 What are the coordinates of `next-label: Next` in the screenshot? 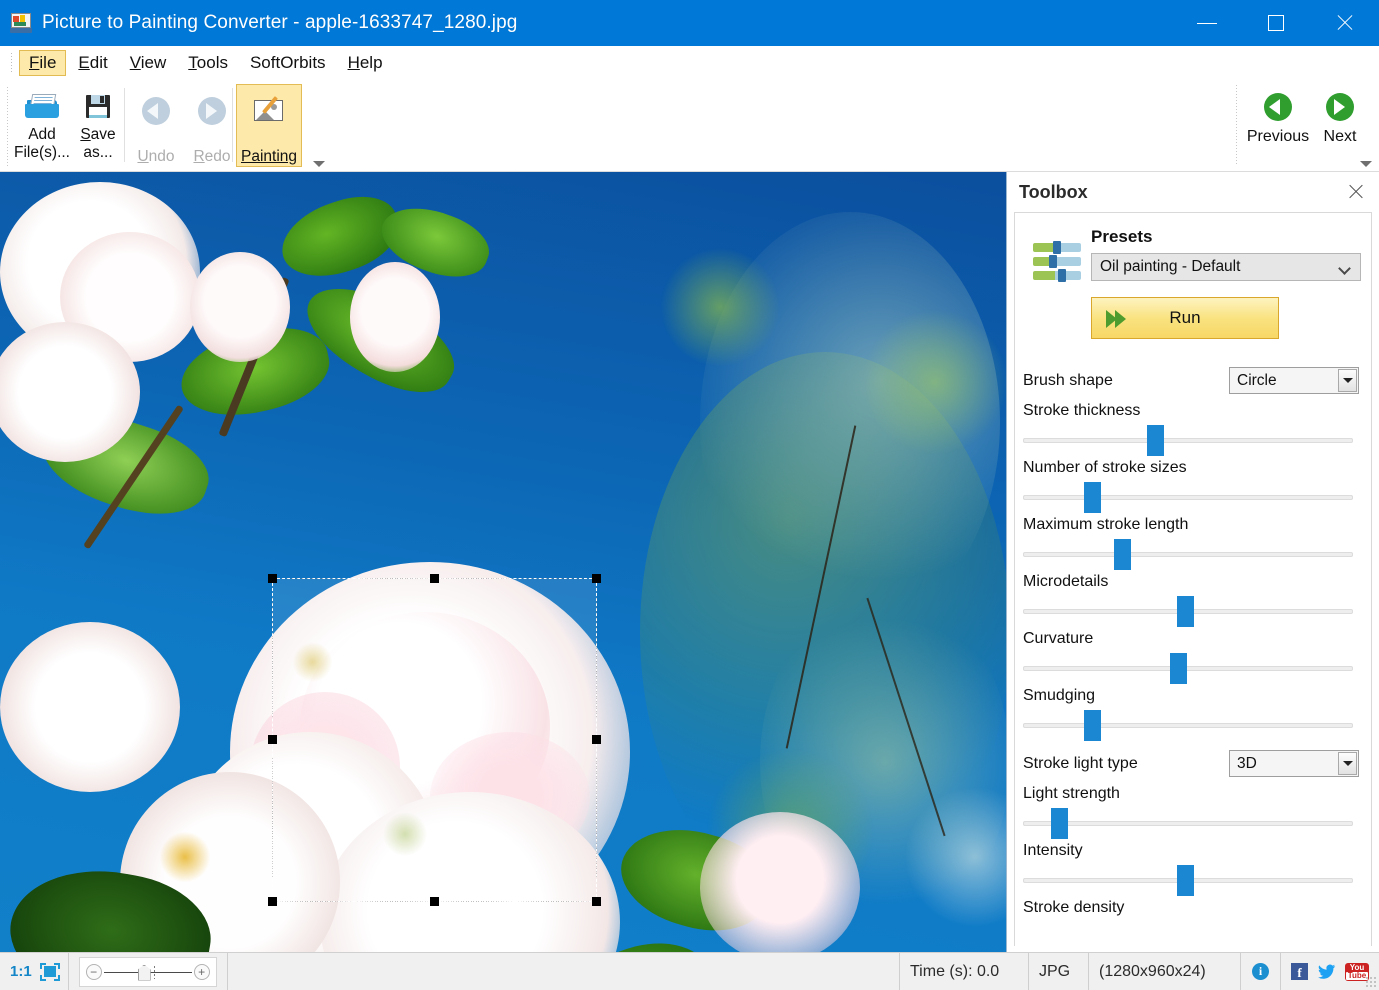 It's located at (1340, 136).